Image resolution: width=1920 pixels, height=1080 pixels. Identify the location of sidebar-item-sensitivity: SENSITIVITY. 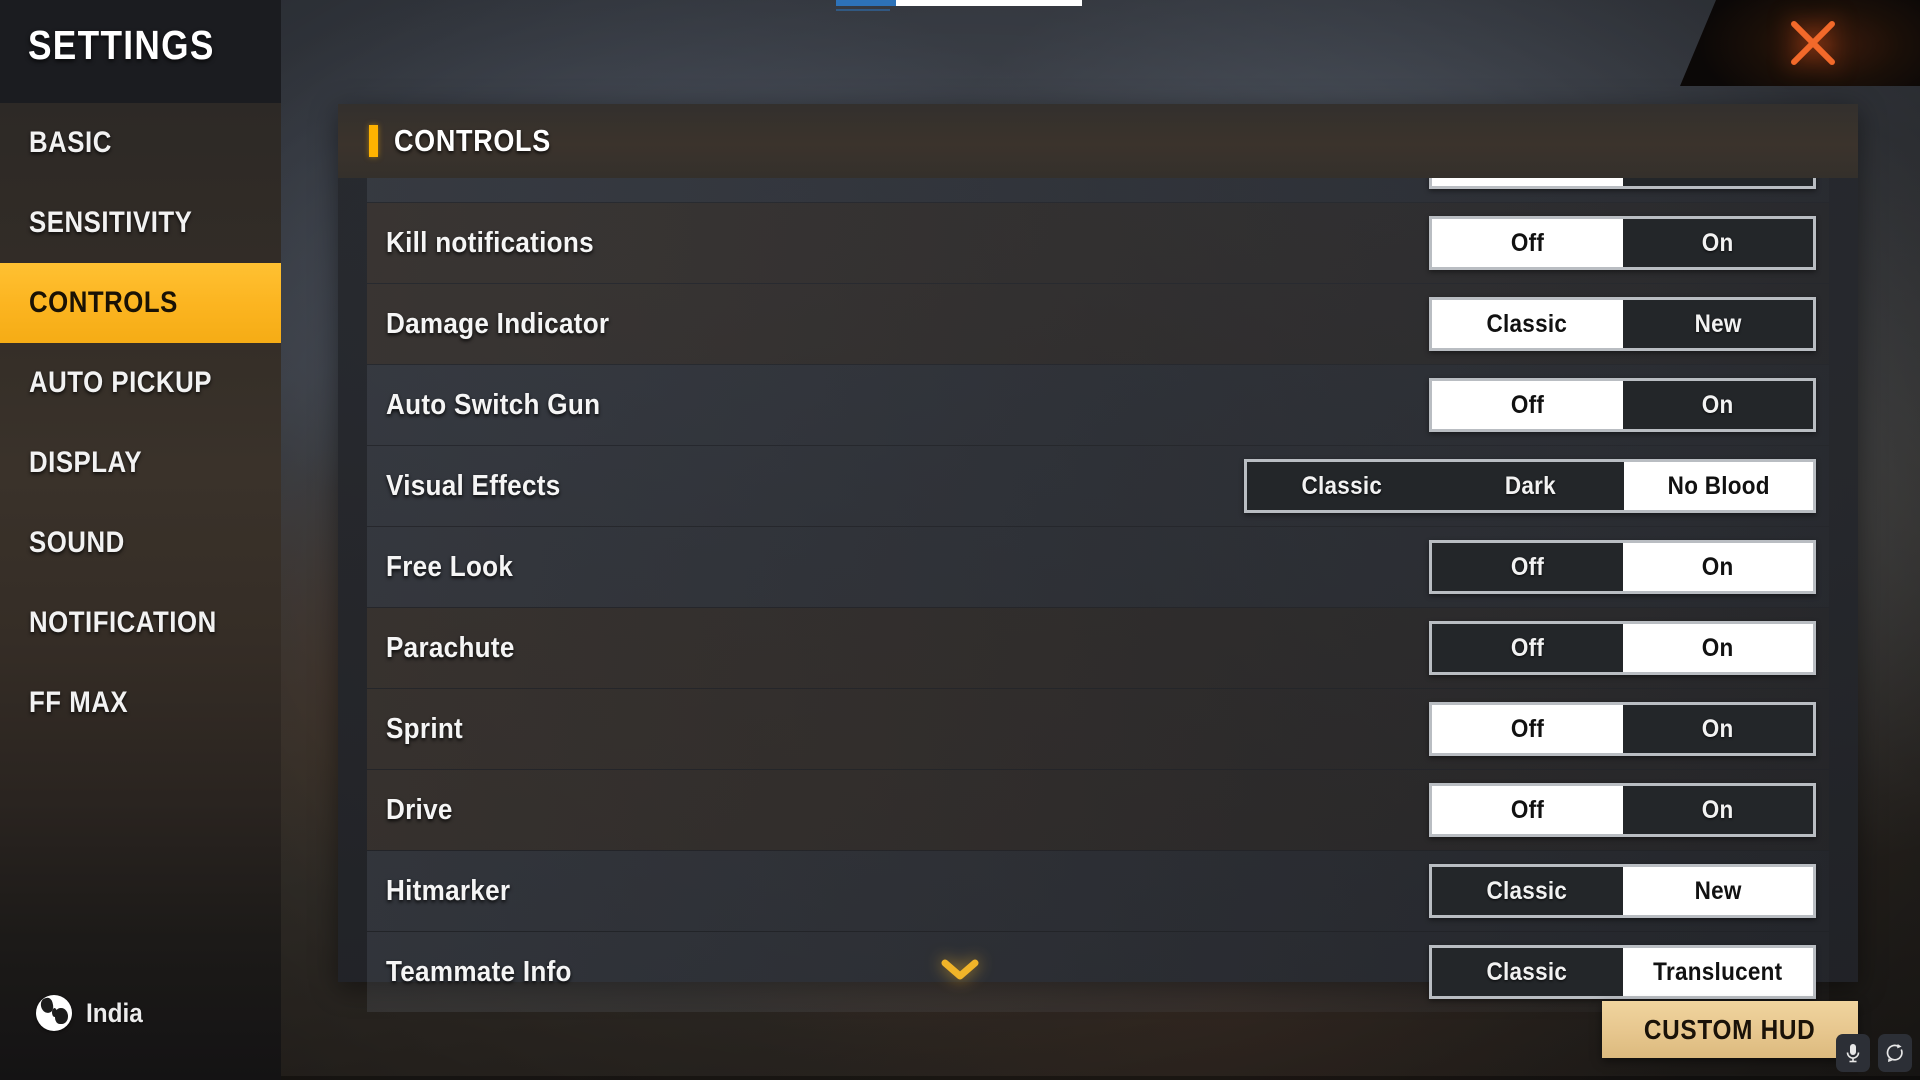
(140, 223).